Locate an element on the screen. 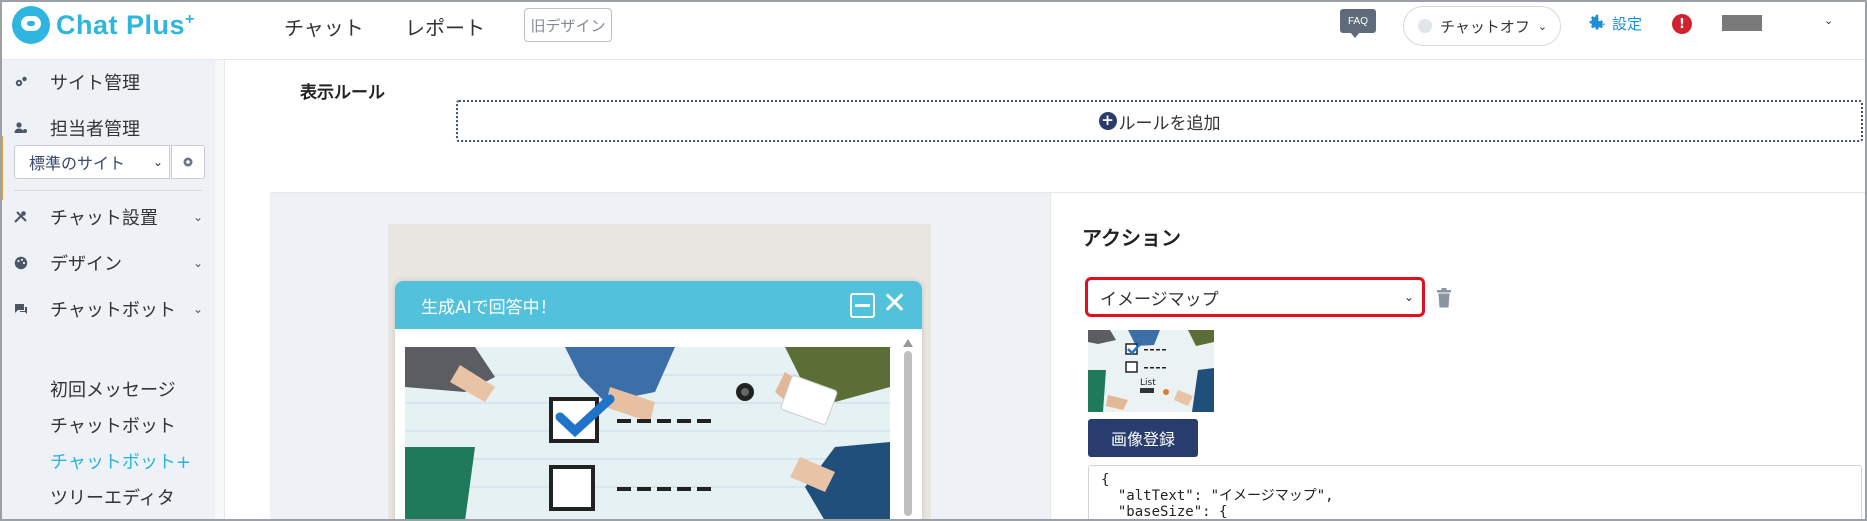 This screenshot has width=1867, height=521. settings-link: 設定 is located at coordinates (1614, 23).